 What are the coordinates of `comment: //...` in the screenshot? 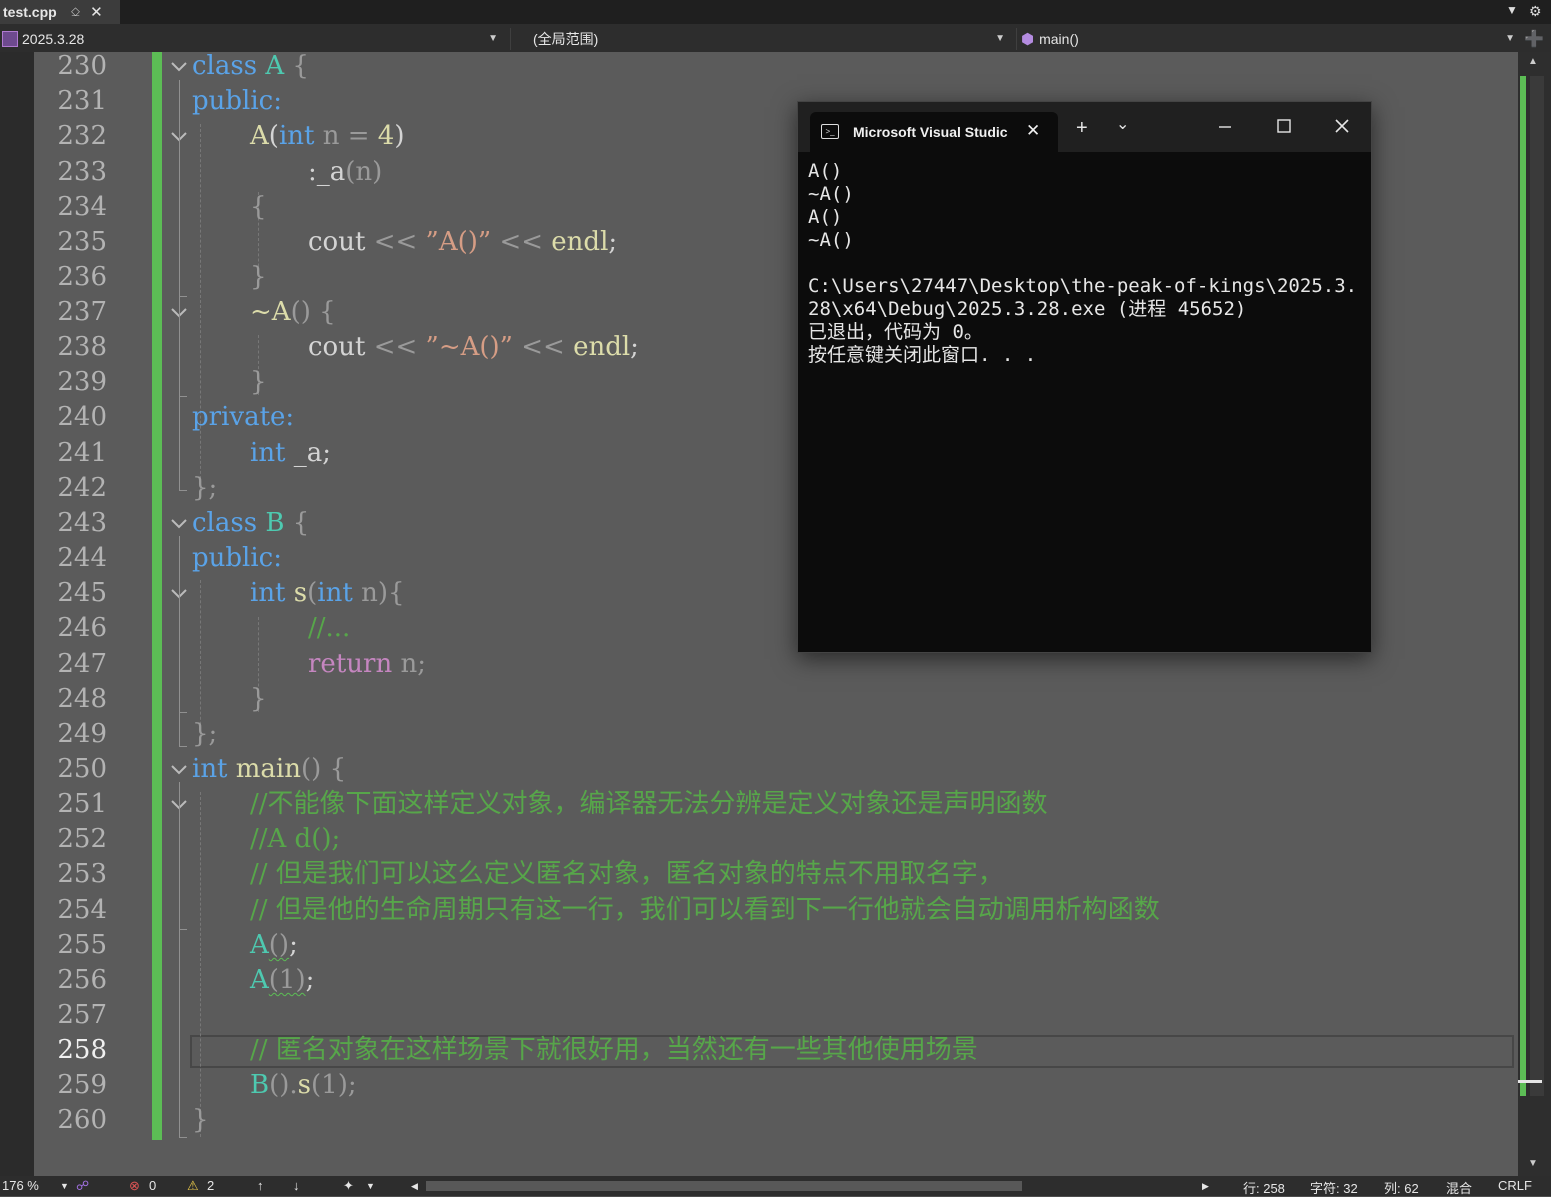 It's located at (329, 628).